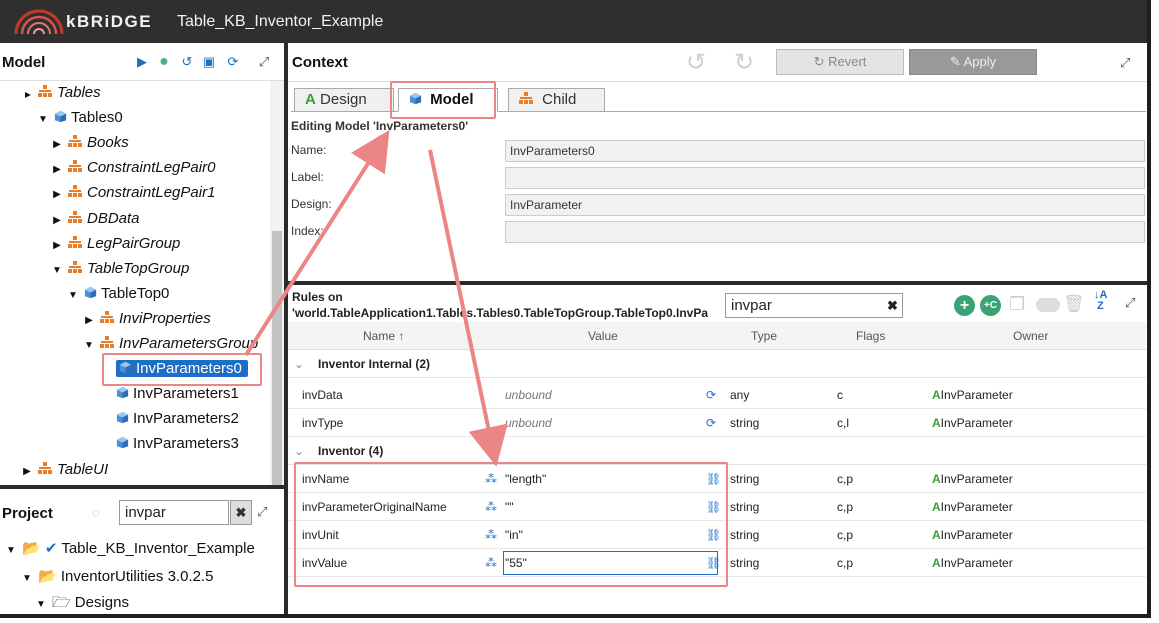  I want to click on tree-node-label: ConstraintLegPair1, so click(151, 193).